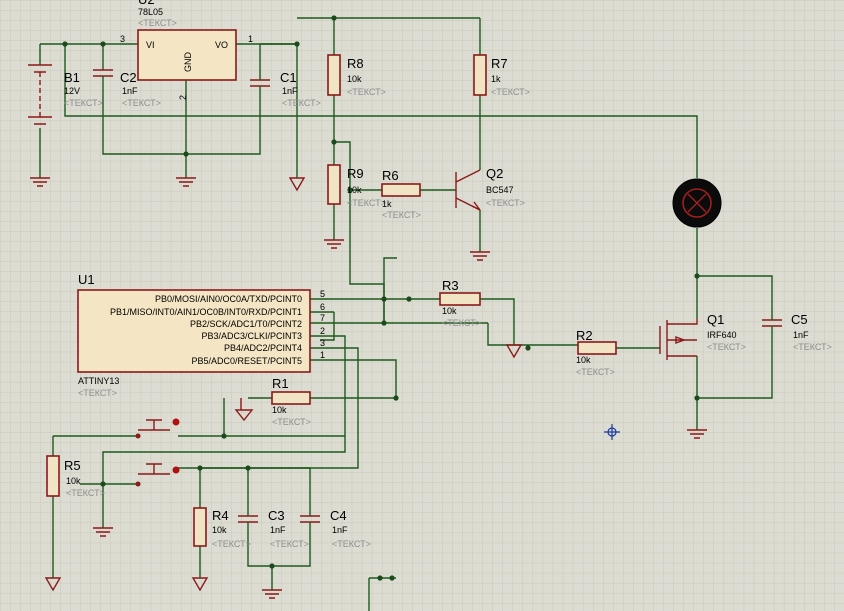 This screenshot has width=844, height=611. What do you see at coordinates (322, 318) in the screenshot?
I see `mcu-pin-number: 7` at bounding box center [322, 318].